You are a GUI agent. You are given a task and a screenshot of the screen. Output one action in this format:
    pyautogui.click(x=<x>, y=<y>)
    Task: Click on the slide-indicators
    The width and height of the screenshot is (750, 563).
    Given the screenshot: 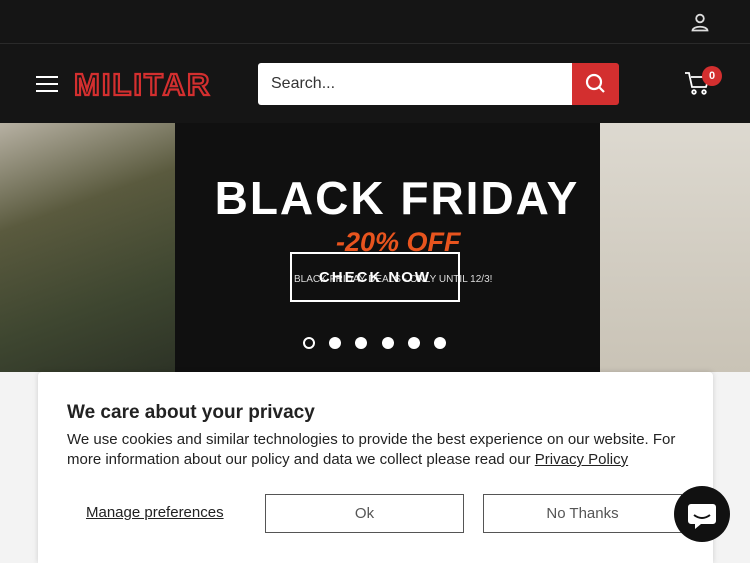 What is the action you would take?
    pyautogui.click(x=378, y=343)
    